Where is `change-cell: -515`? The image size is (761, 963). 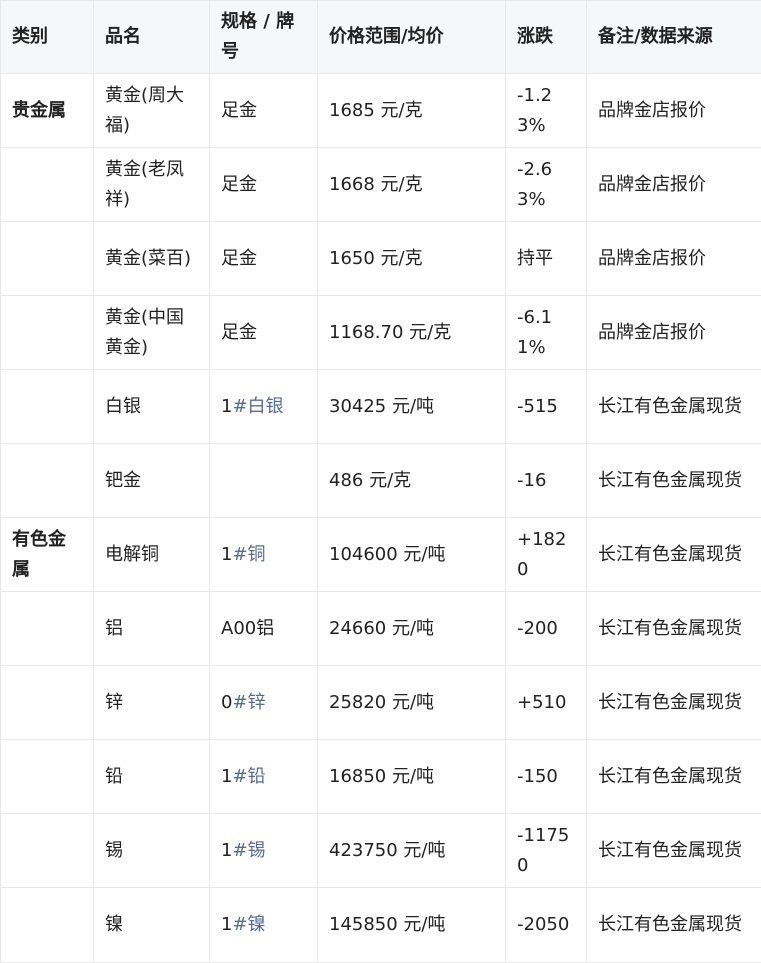
change-cell: -515 is located at coordinates (546, 407).